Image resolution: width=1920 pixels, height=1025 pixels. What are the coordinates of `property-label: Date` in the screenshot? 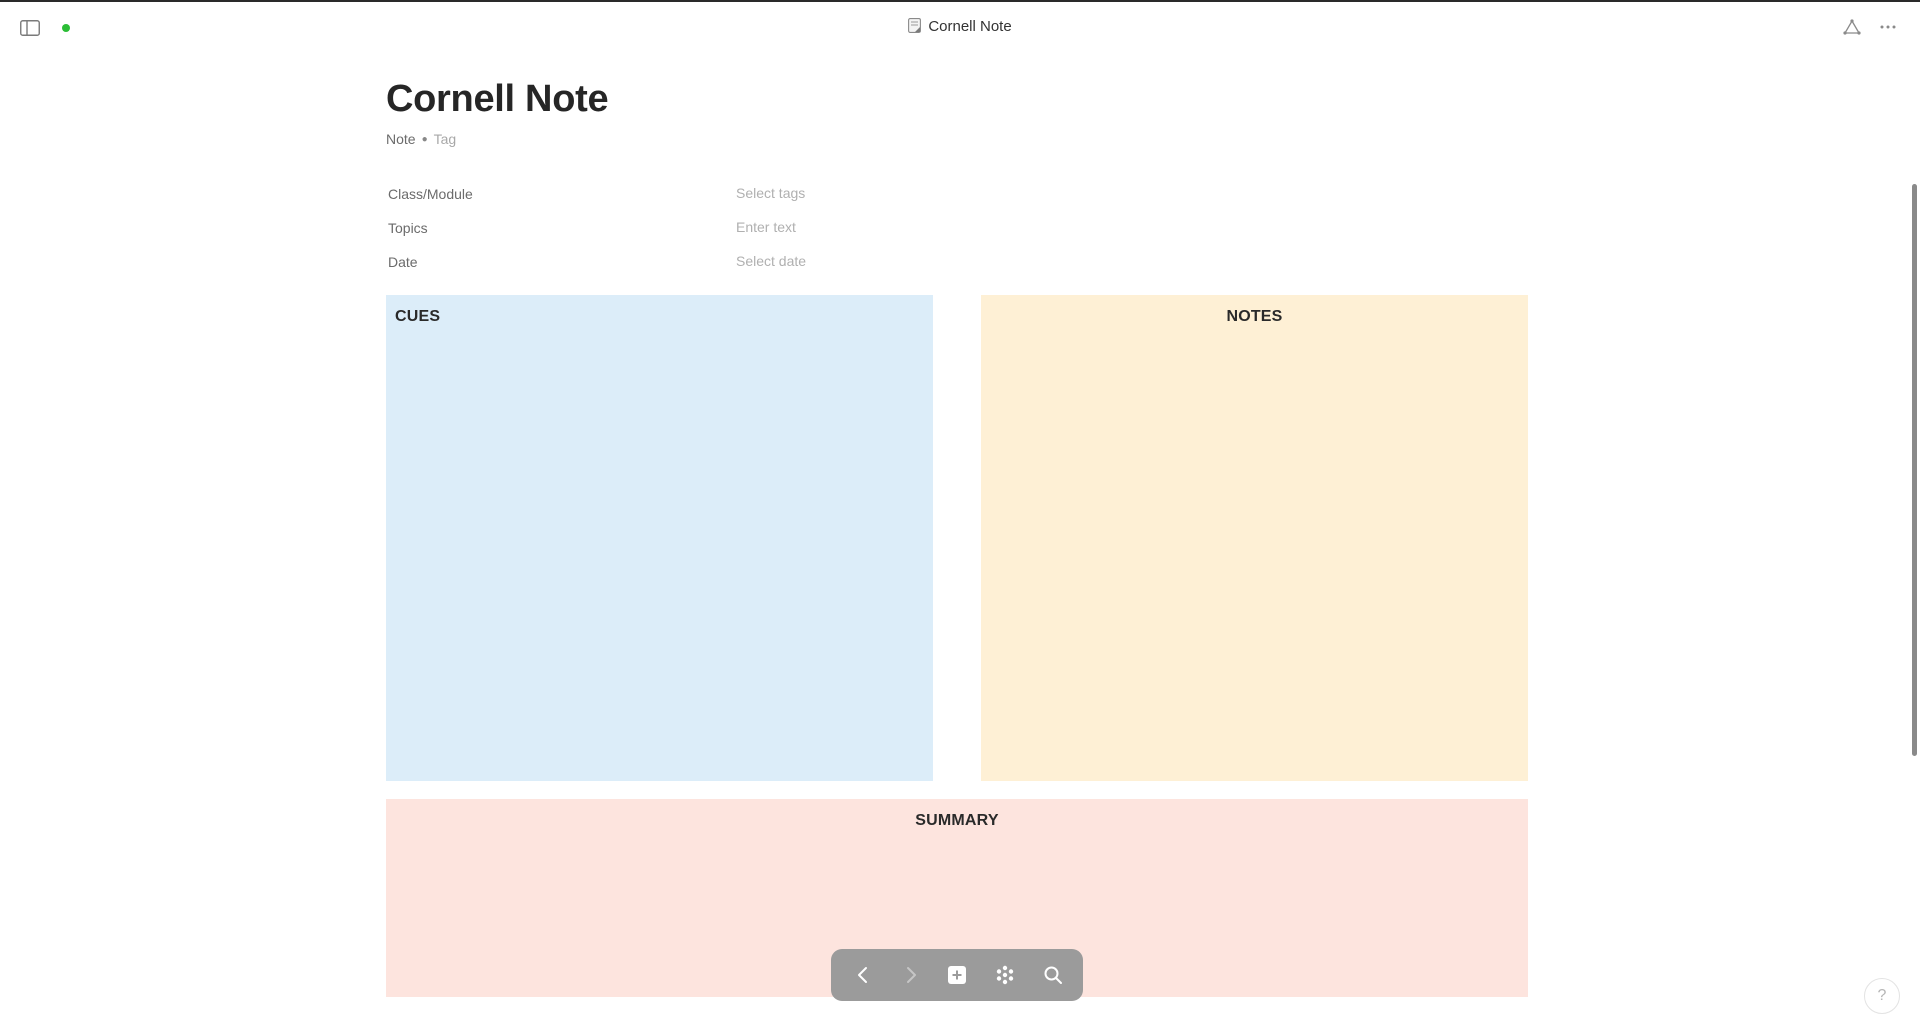 It's located at (403, 262).